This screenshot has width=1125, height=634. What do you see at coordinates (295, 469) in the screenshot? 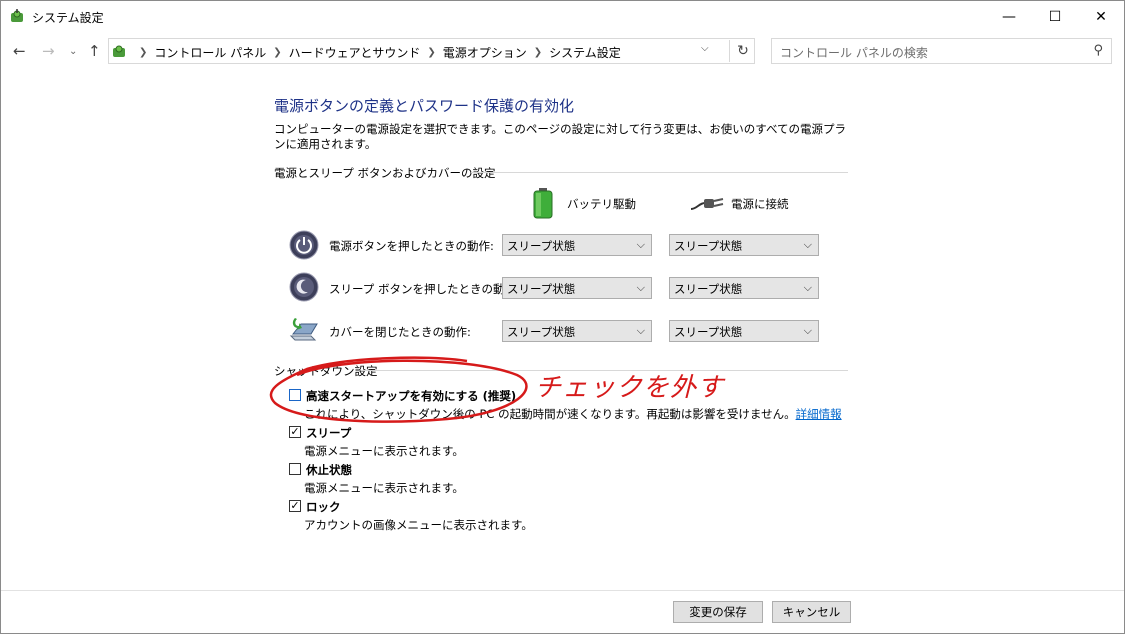
I see `hibernate-checkbox` at bounding box center [295, 469].